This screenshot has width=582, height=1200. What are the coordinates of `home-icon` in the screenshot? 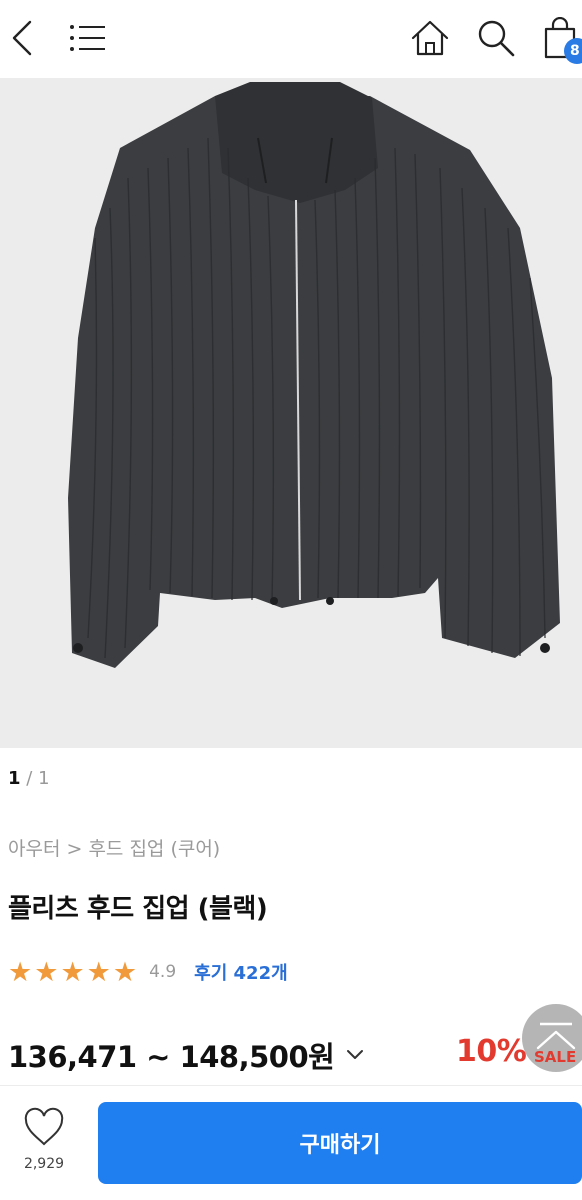 It's located at (430, 38).